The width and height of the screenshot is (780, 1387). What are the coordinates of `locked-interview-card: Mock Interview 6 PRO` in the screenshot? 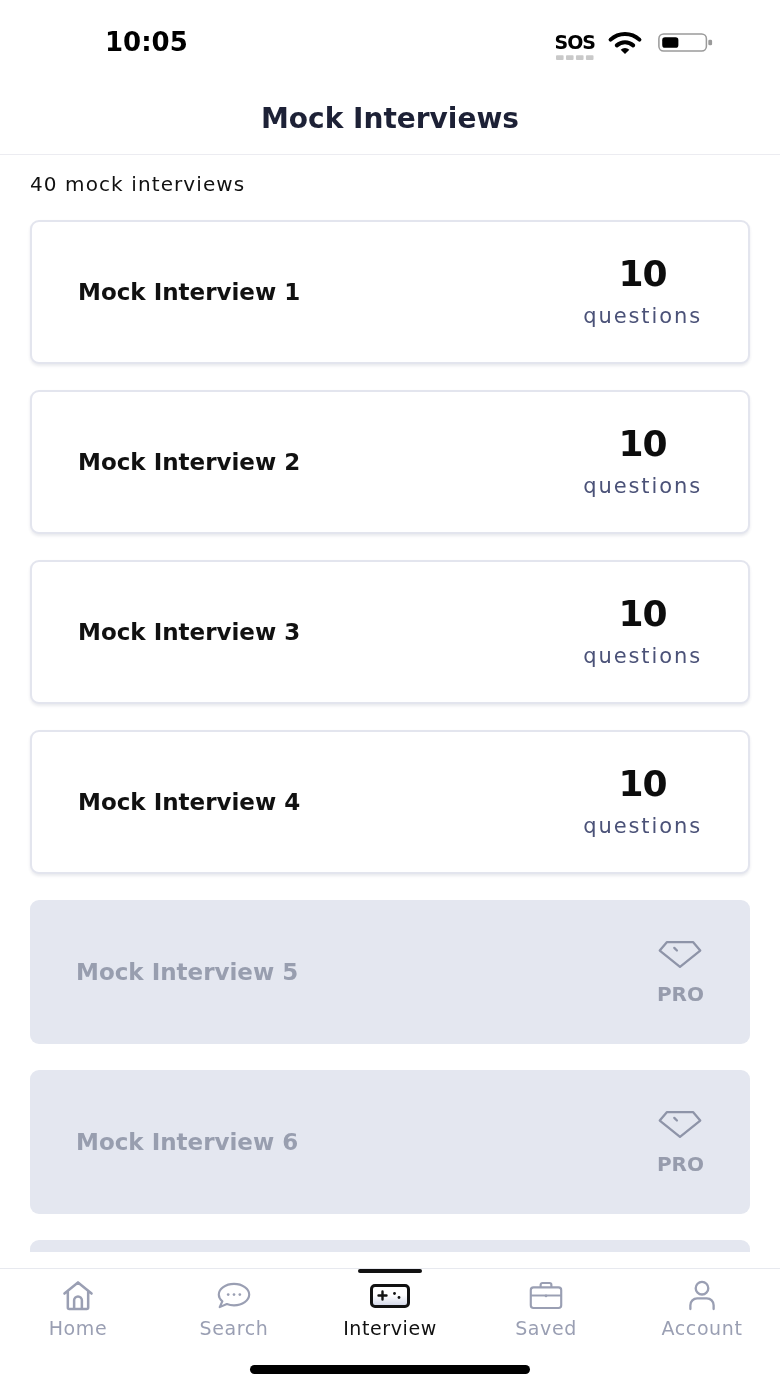 It's located at (390, 1142).